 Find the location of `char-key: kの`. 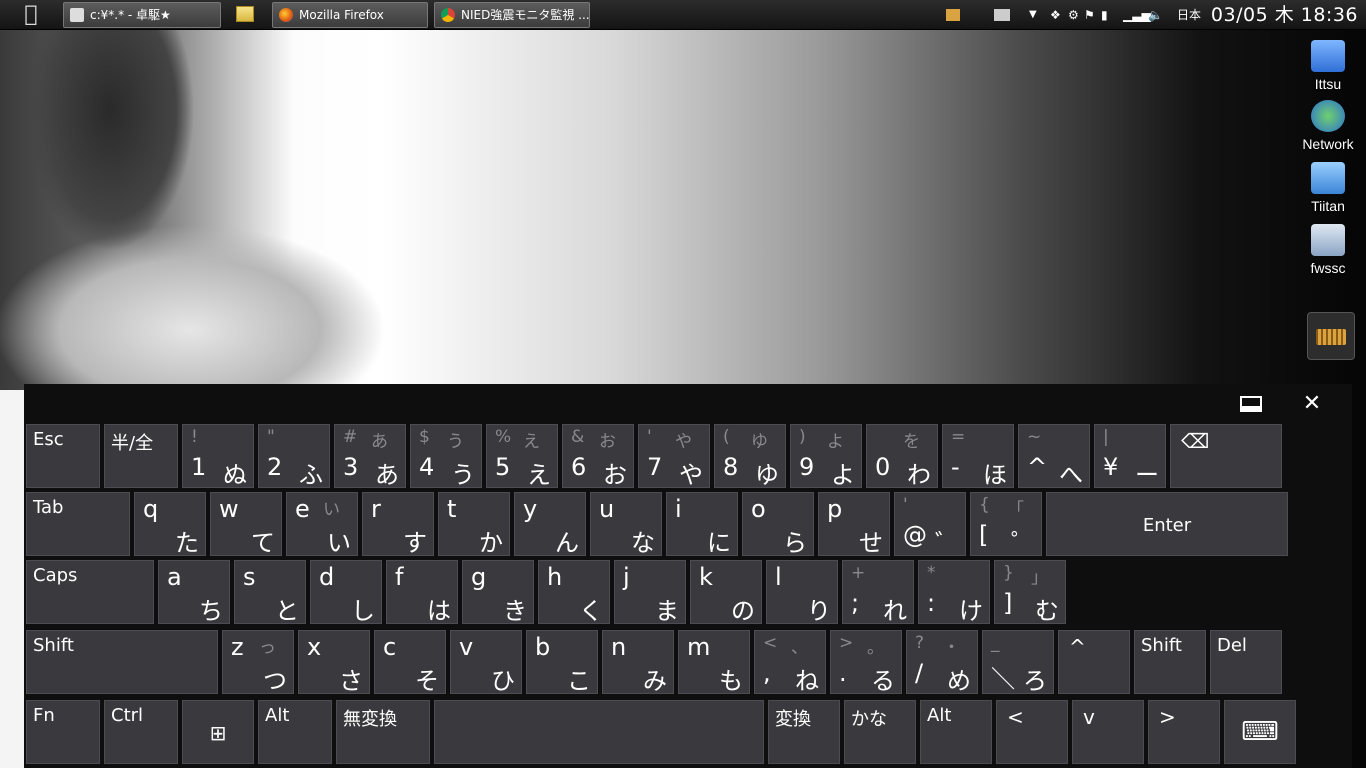

char-key: kの is located at coordinates (726, 592).